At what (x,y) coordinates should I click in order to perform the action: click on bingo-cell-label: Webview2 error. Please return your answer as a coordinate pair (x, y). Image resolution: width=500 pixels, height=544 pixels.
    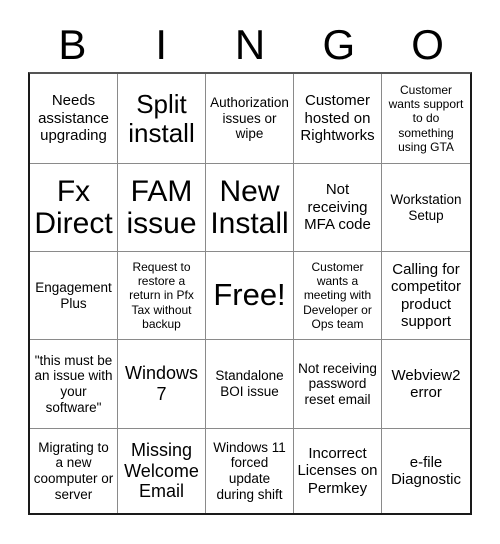
    Looking at the image, I should click on (426, 383).